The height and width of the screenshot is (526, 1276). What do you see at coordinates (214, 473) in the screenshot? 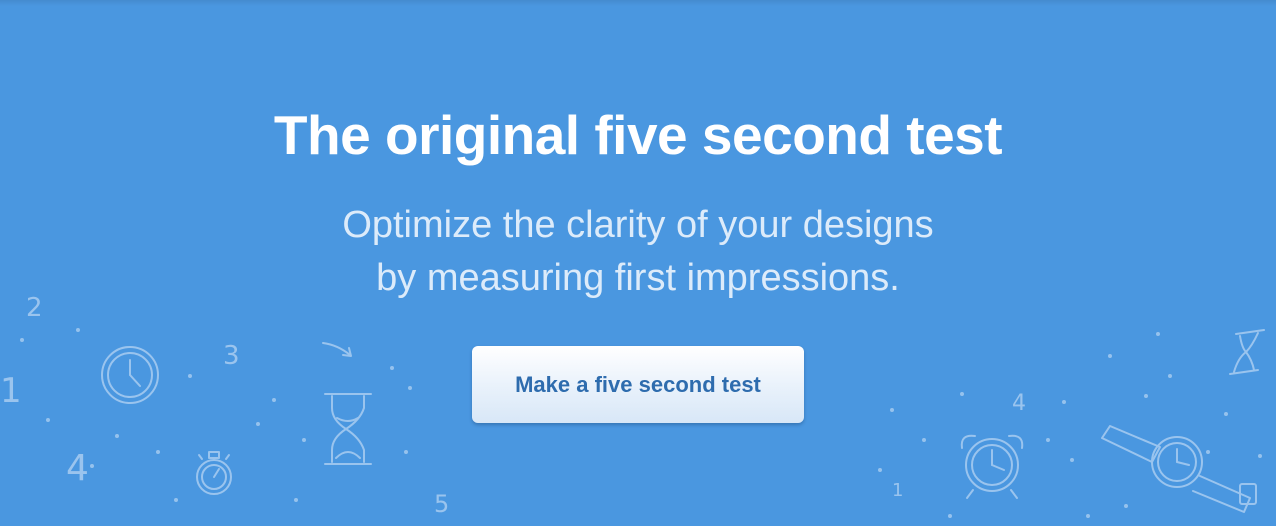
I see `stopwatch-icon` at bounding box center [214, 473].